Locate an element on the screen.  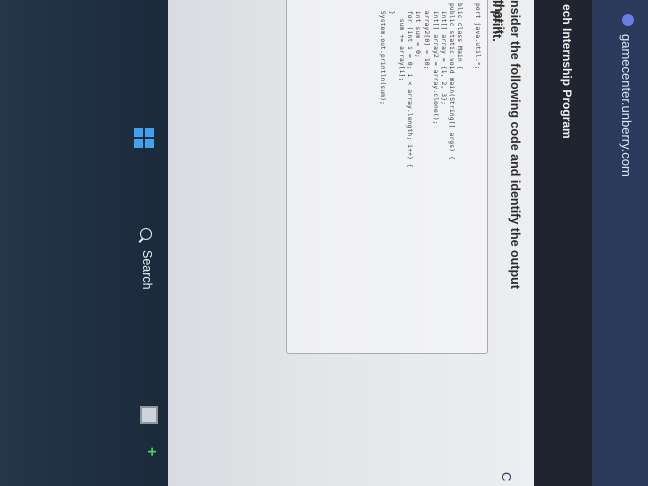
code-line: int sum = 0; is located at coordinates (417, 30).